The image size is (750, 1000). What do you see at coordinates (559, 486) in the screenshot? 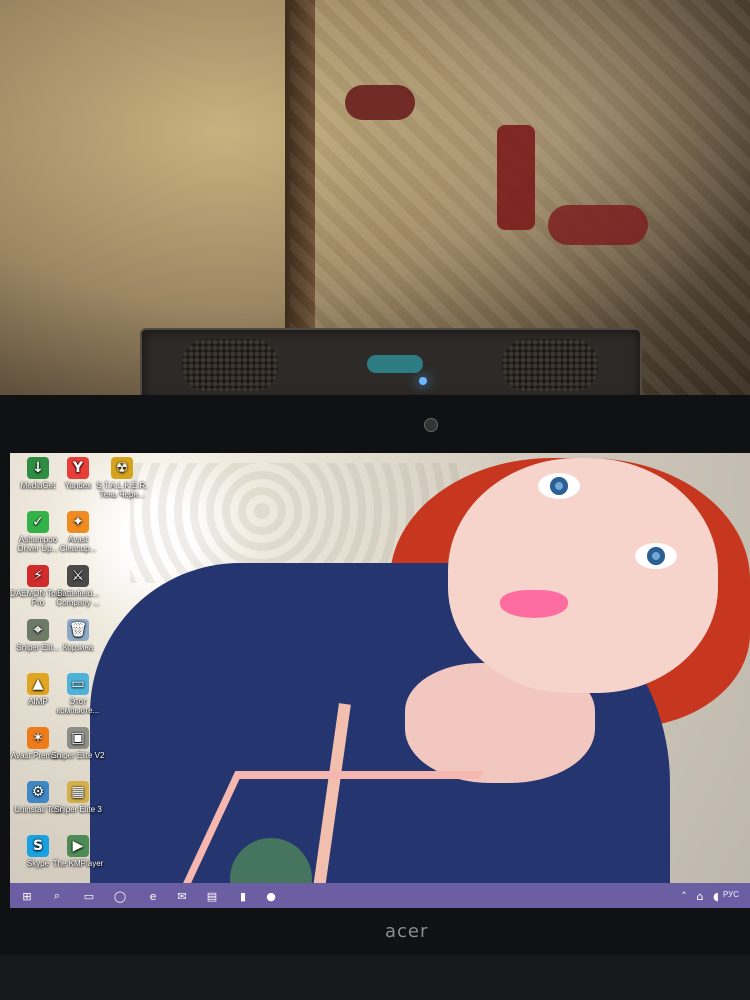
I see `eye-left` at bounding box center [559, 486].